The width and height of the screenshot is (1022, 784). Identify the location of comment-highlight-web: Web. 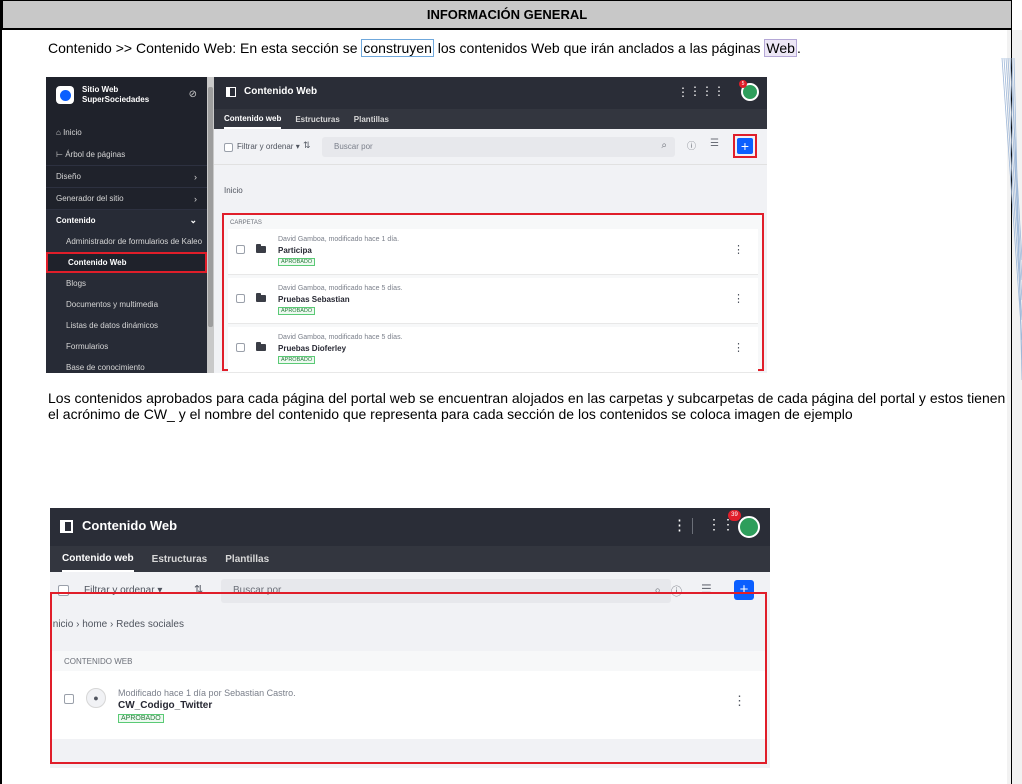
(780, 48).